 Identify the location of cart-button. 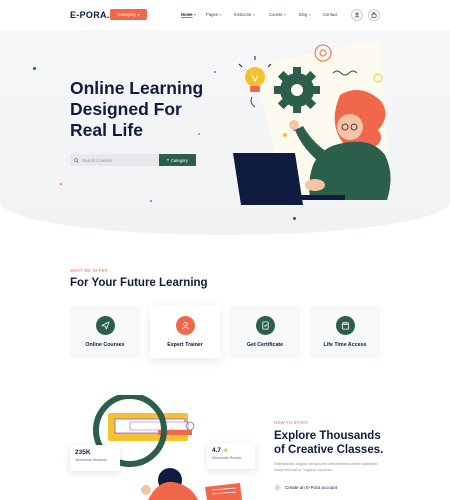
(374, 15).